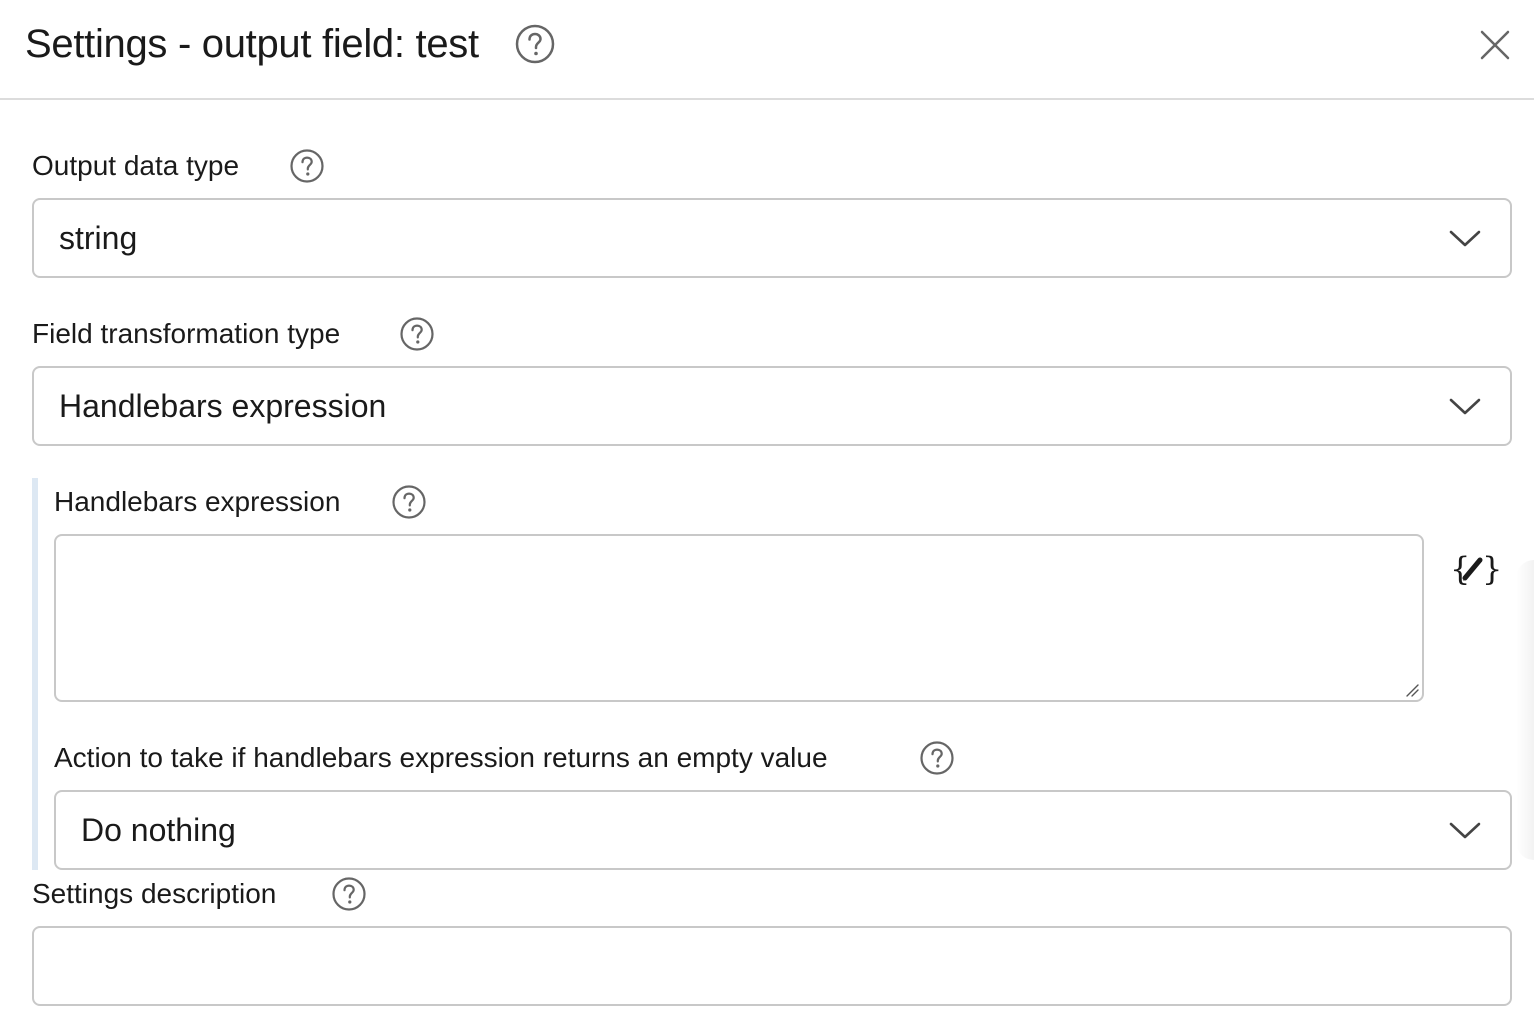  I want to click on field-transformation-type-label: Field transformation type, so click(186, 333).